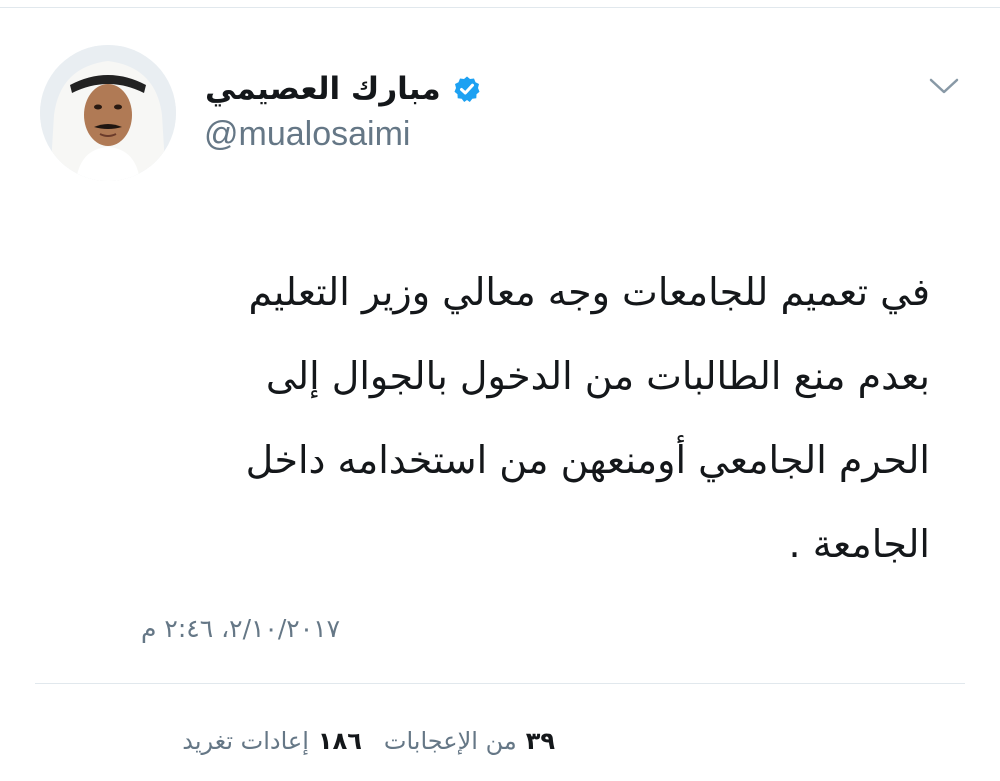 This screenshot has width=1000, height=781. What do you see at coordinates (368, 741) in the screenshot?
I see `tweet-stats: ٣٩ من الإعجابات ١٨٦ إعادات تغريد` at bounding box center [368, 741].